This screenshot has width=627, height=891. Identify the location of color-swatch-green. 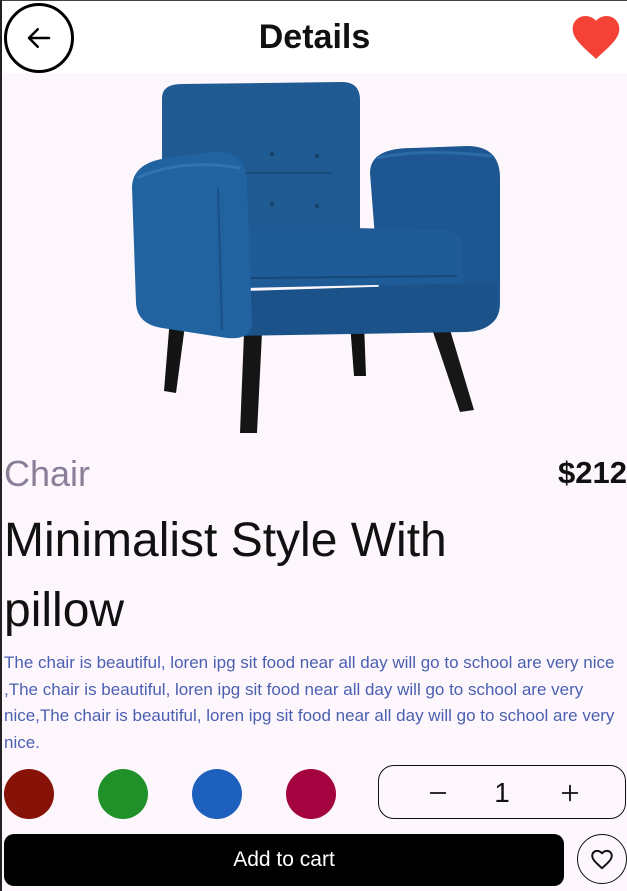
(123, 794).